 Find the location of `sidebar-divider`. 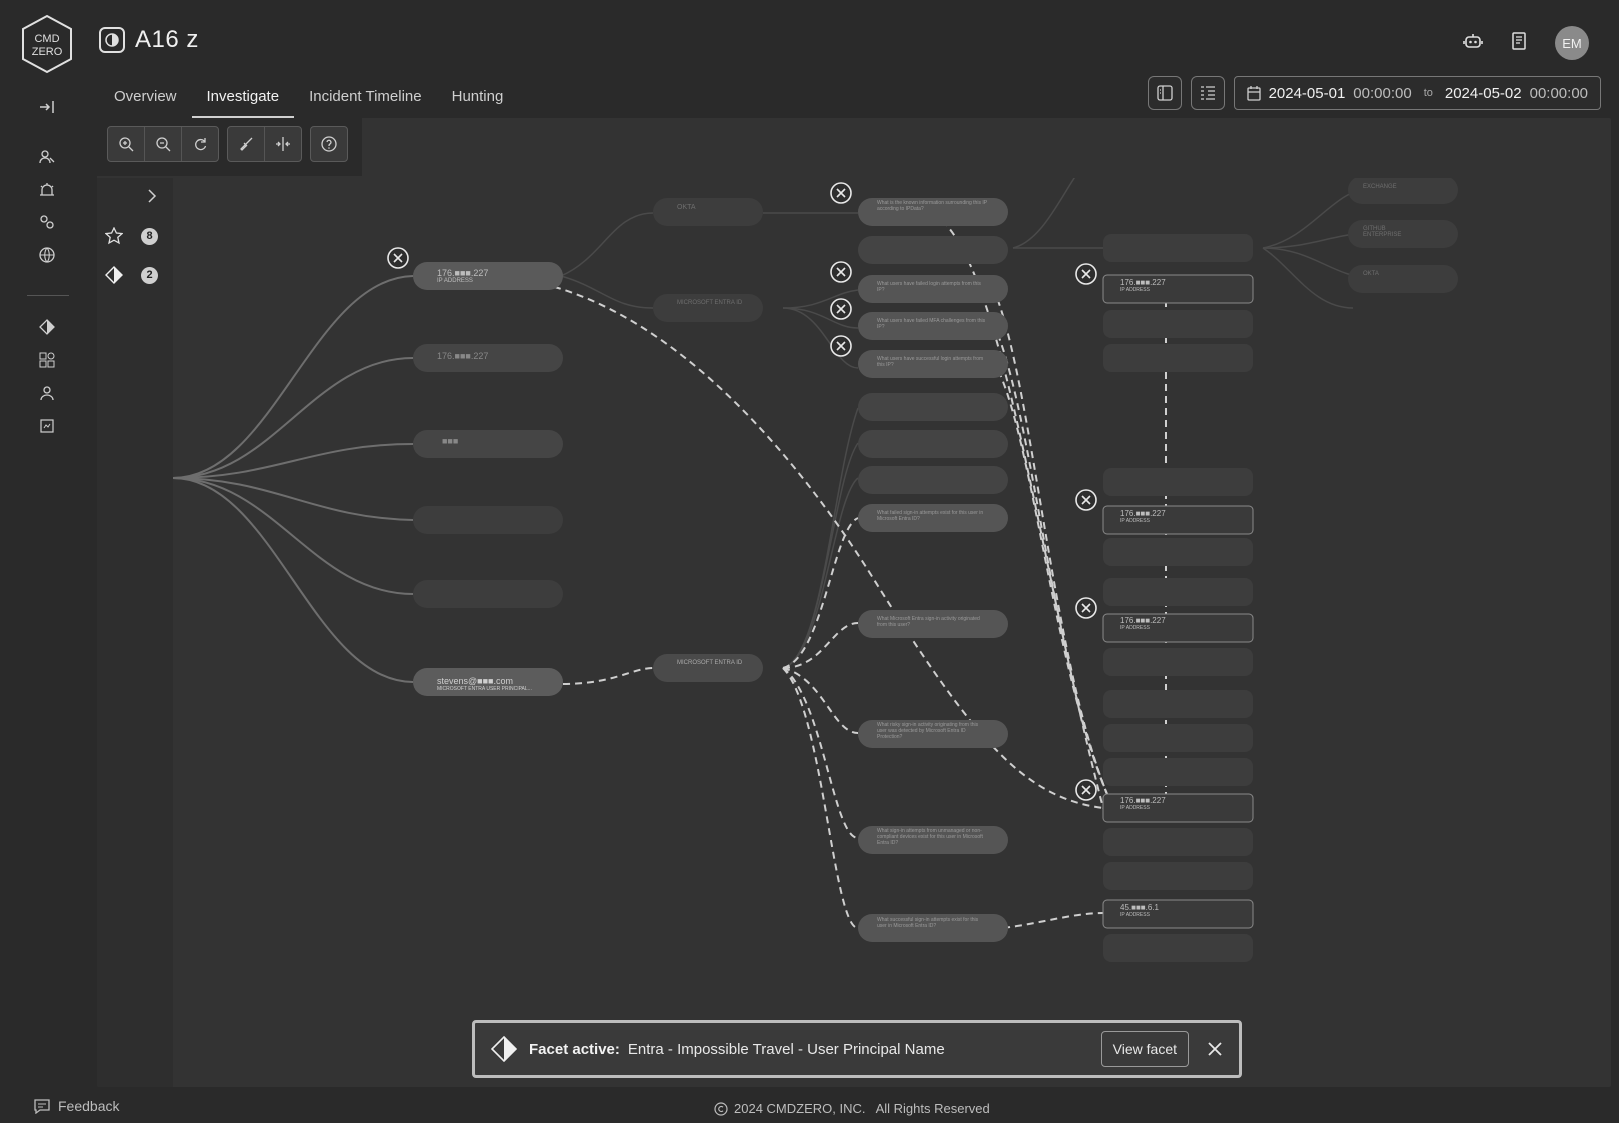

sidebar-divider is located at coordinates (48, 295).